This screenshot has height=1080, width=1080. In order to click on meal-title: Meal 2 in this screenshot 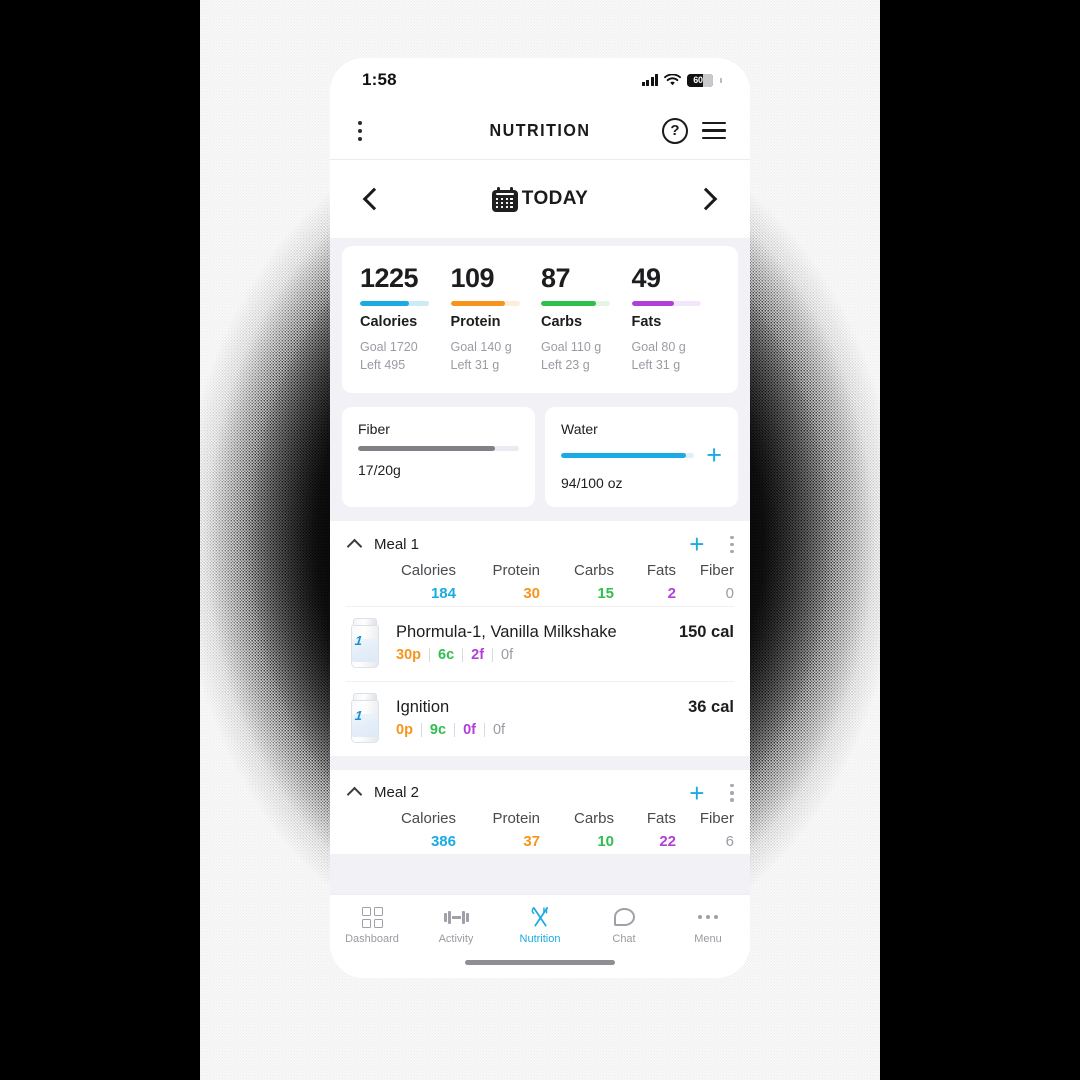, I will do `click(397, 793)`.